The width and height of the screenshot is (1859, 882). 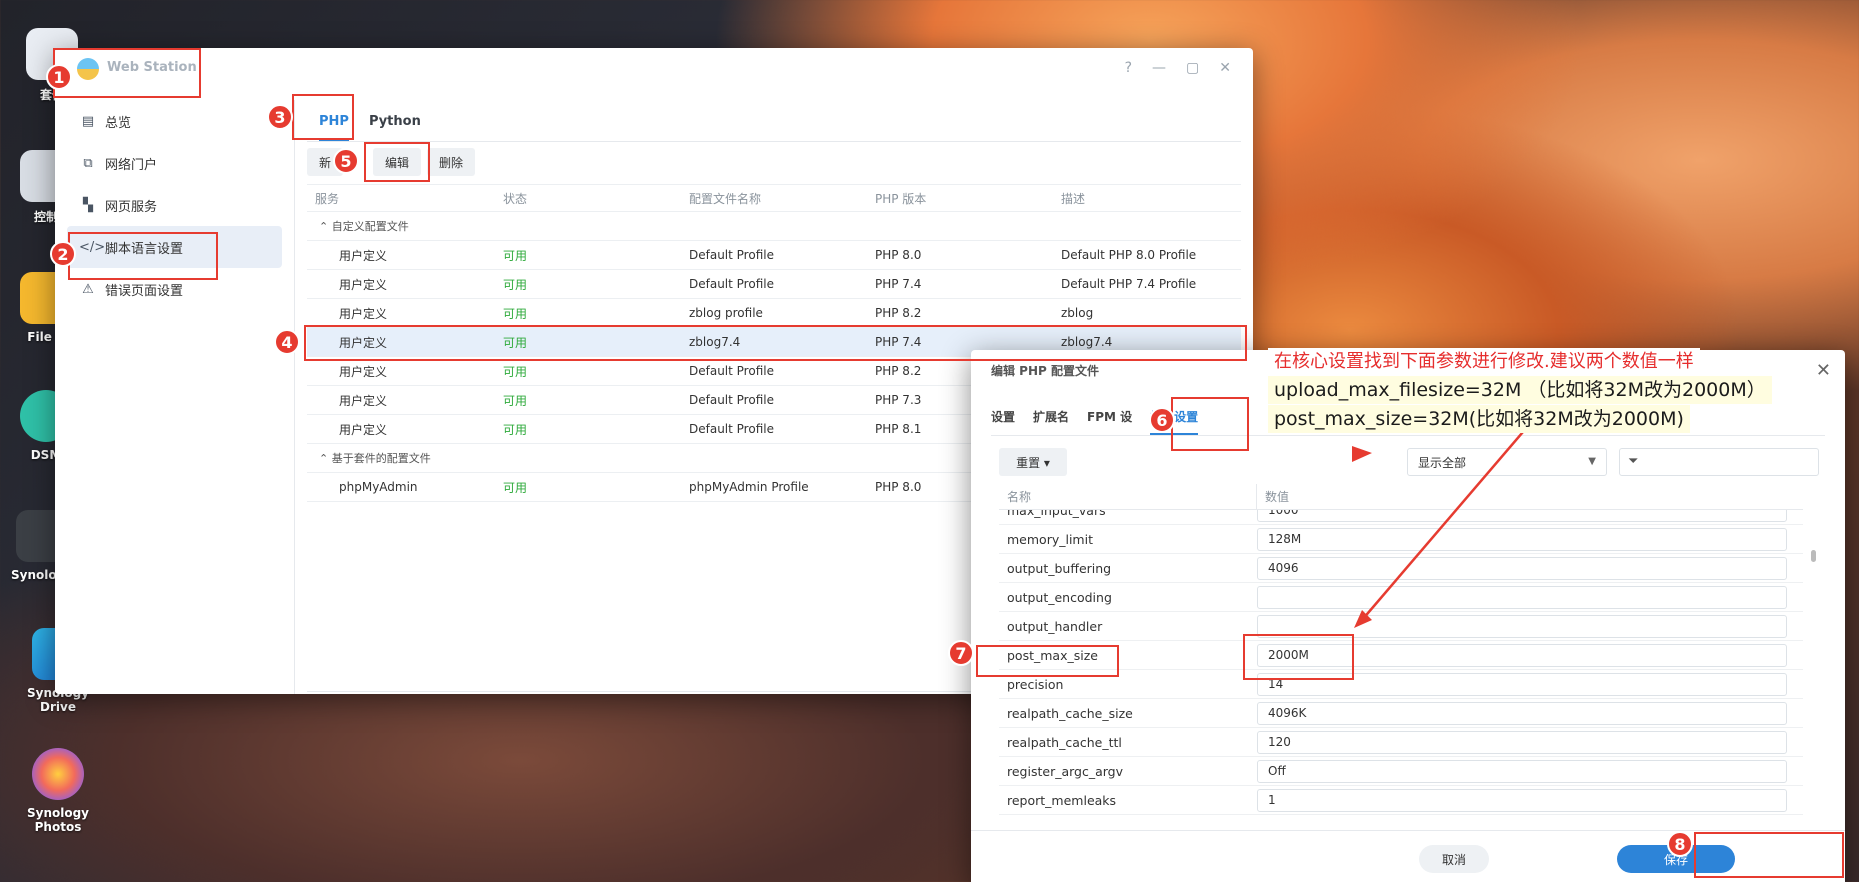 I want to click on param-value-input: Off, so click(x=1522, y=771).